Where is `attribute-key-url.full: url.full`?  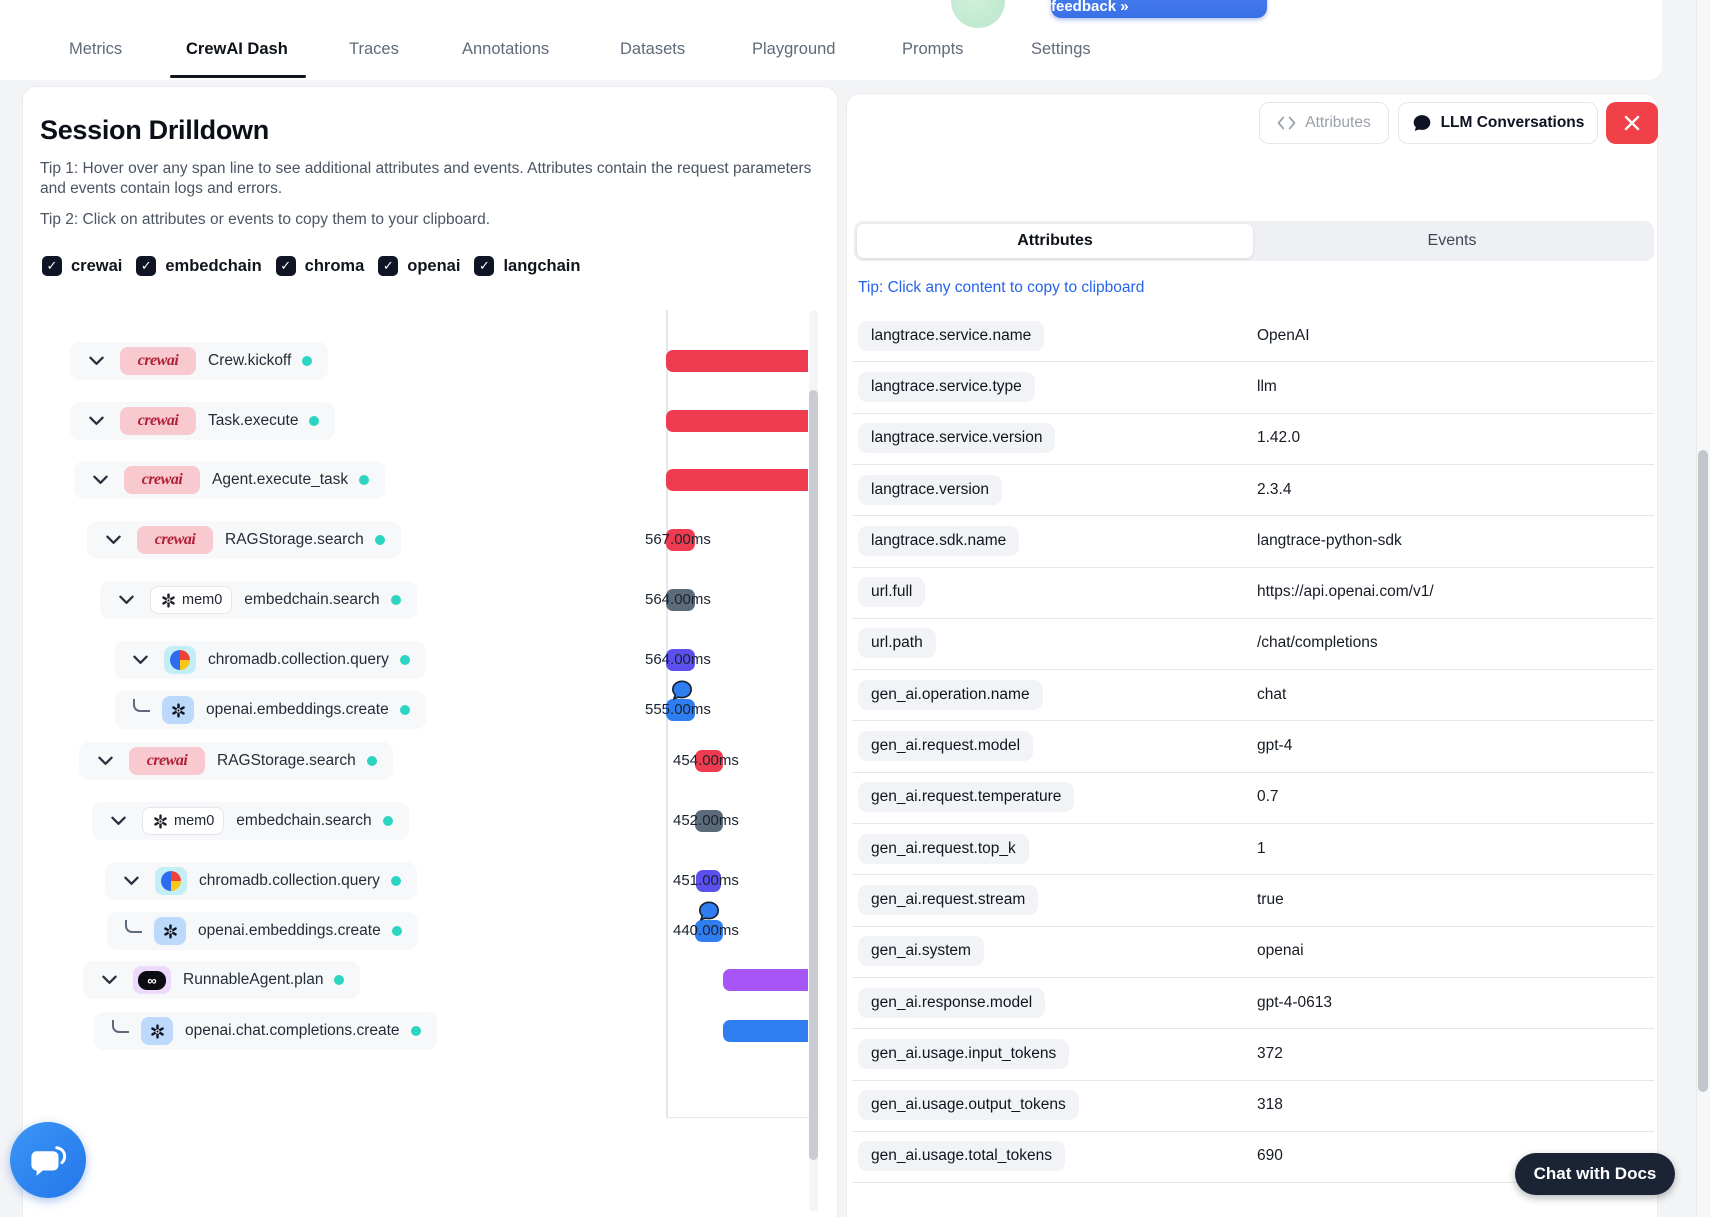
attribute-key-url.full: url.full is located at coordinates (892, 592).